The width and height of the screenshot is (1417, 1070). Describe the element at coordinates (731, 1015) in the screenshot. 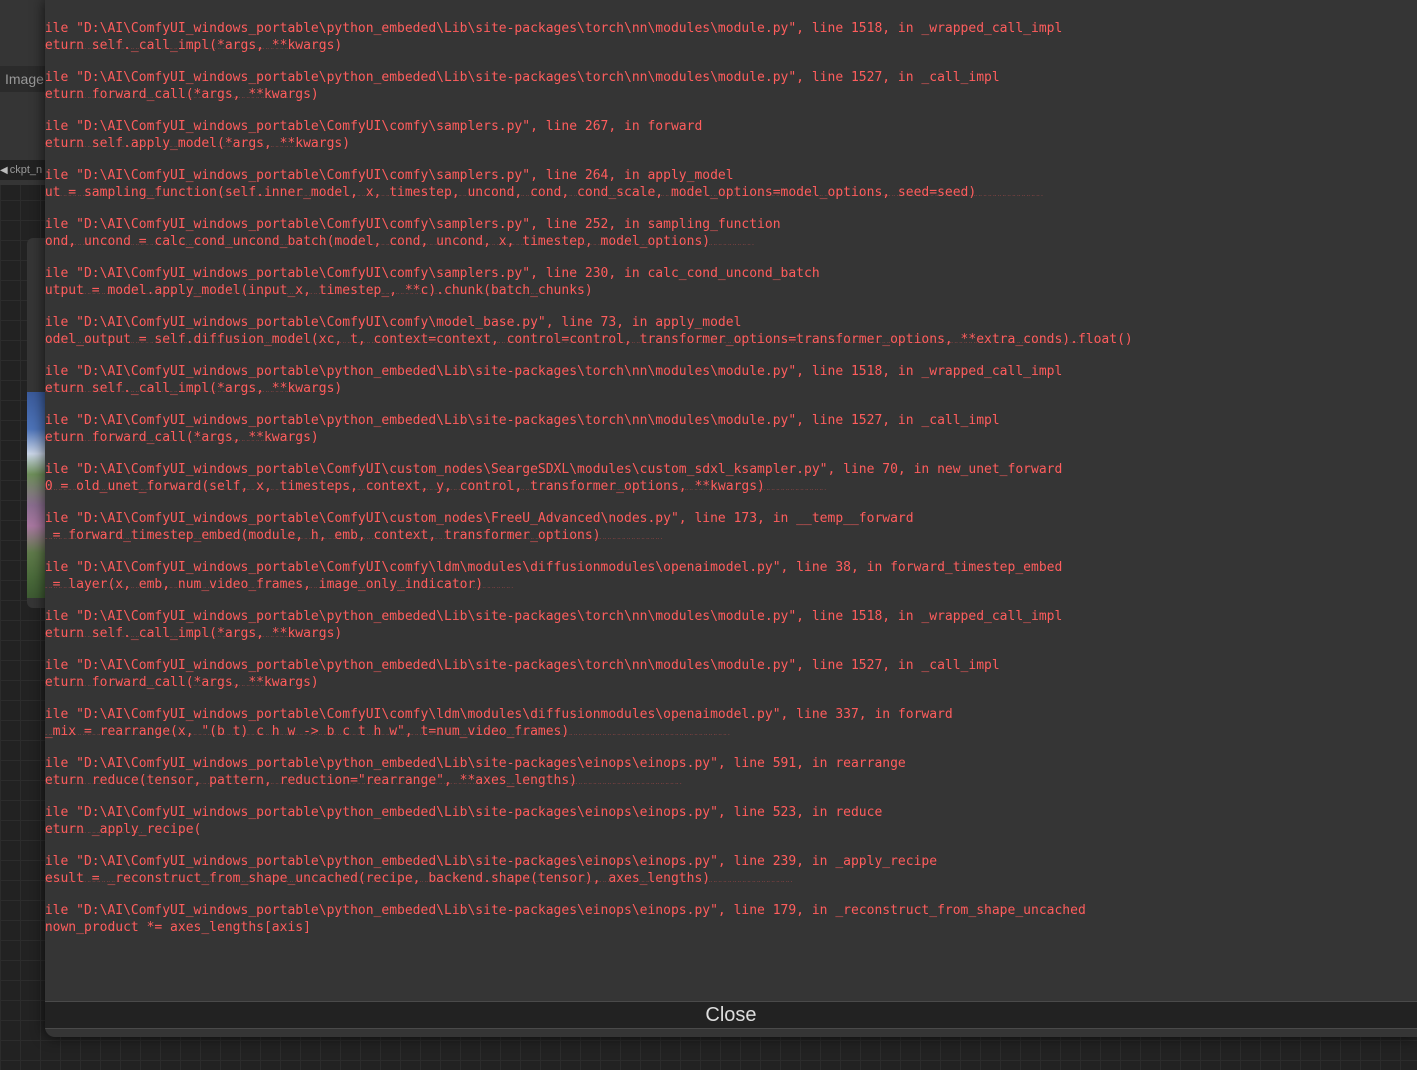

I see `close-button: Close` at that location.